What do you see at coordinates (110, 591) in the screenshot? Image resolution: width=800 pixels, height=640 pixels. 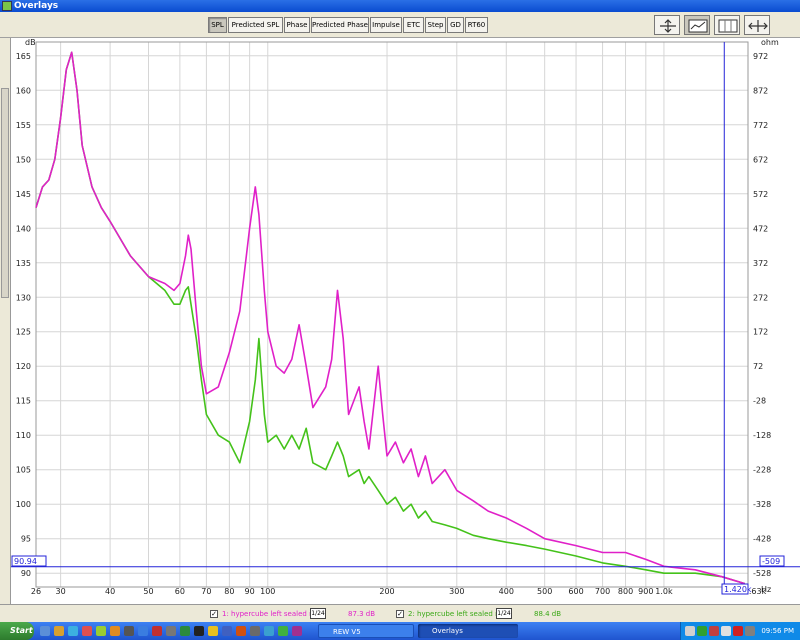 I see `x-tick-label: 40` at bounding box center [110, 591].